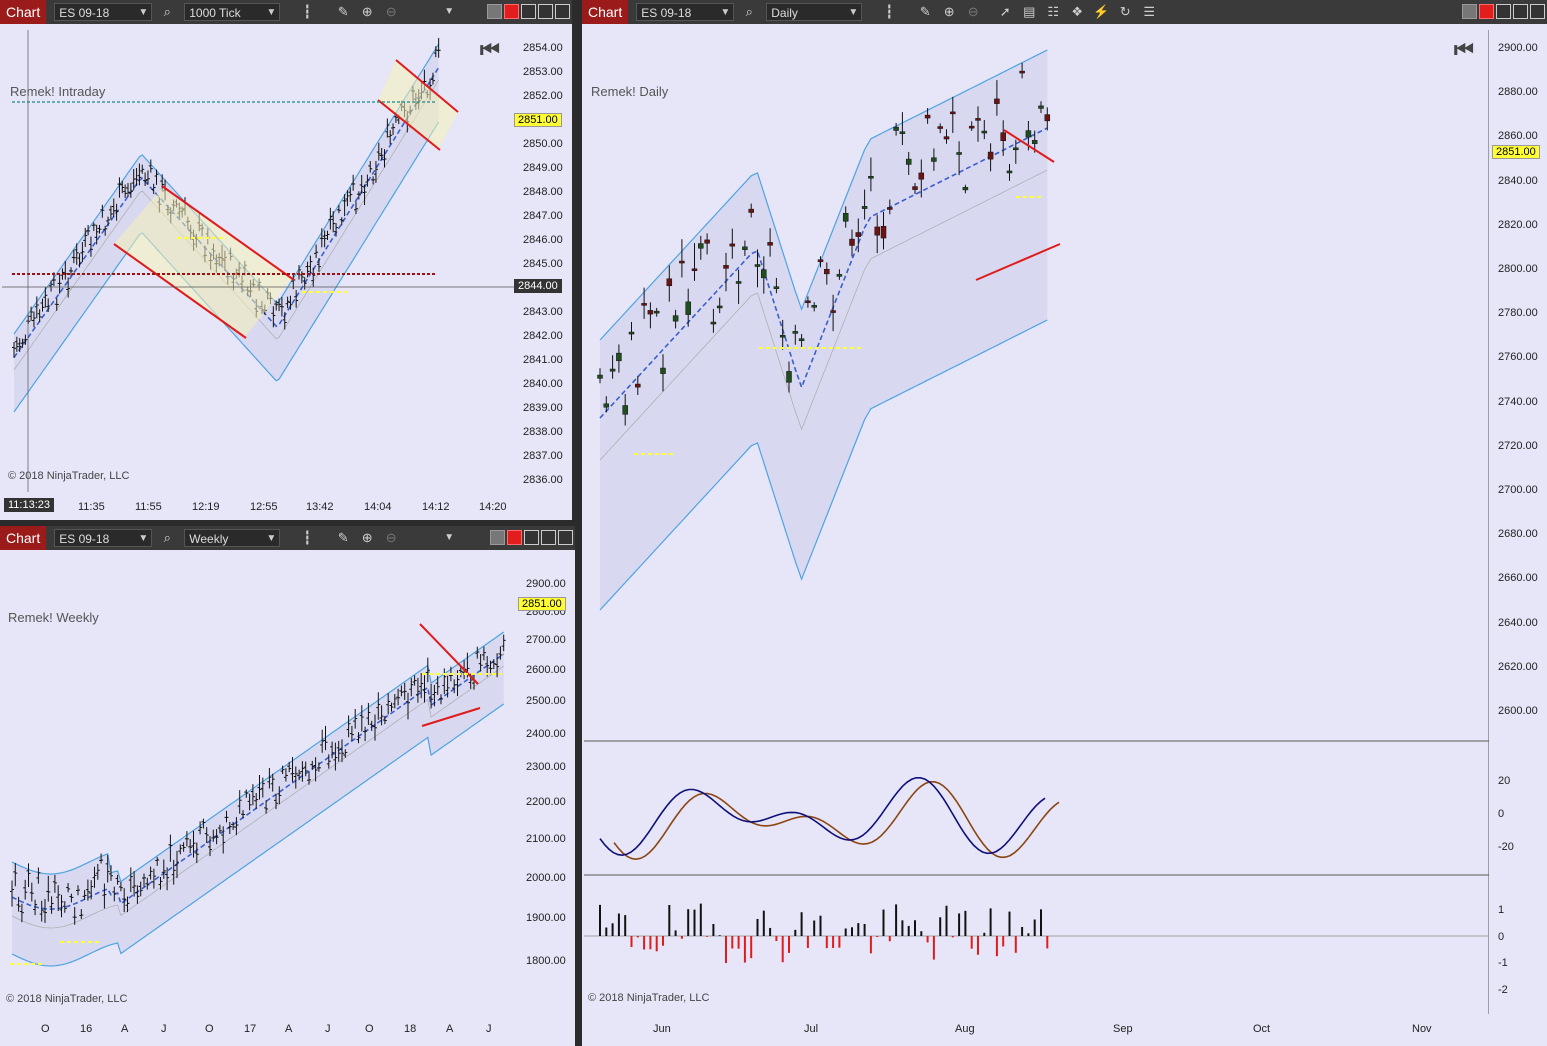 The height and width of the screenshot is (1046, 1547). I want to click on strategy-icon: ⚡, so click(1101, 12).